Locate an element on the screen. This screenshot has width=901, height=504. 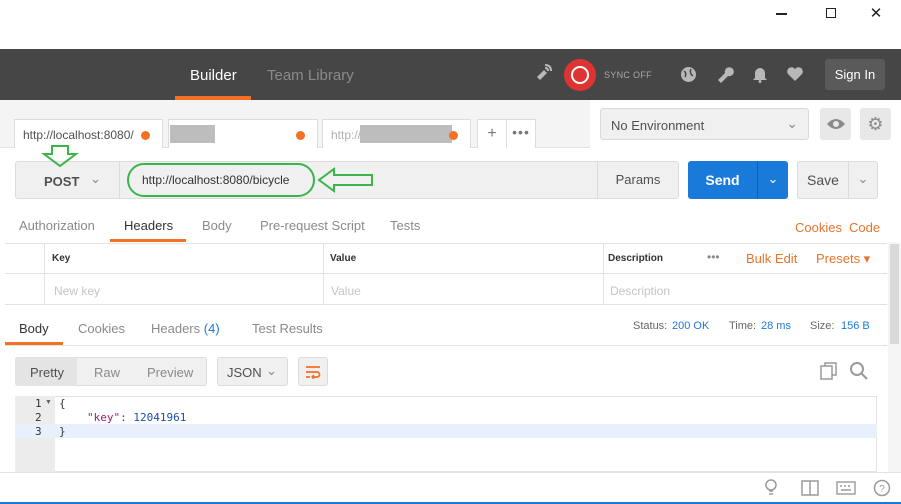
language-select: JSON ⌄ is located at coordinates (252, 371).